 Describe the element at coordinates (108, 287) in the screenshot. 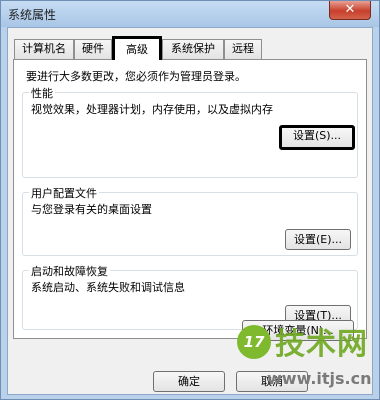

I see `startup-recovery-description: 系统启动、系统失败和调试信息` at that location.